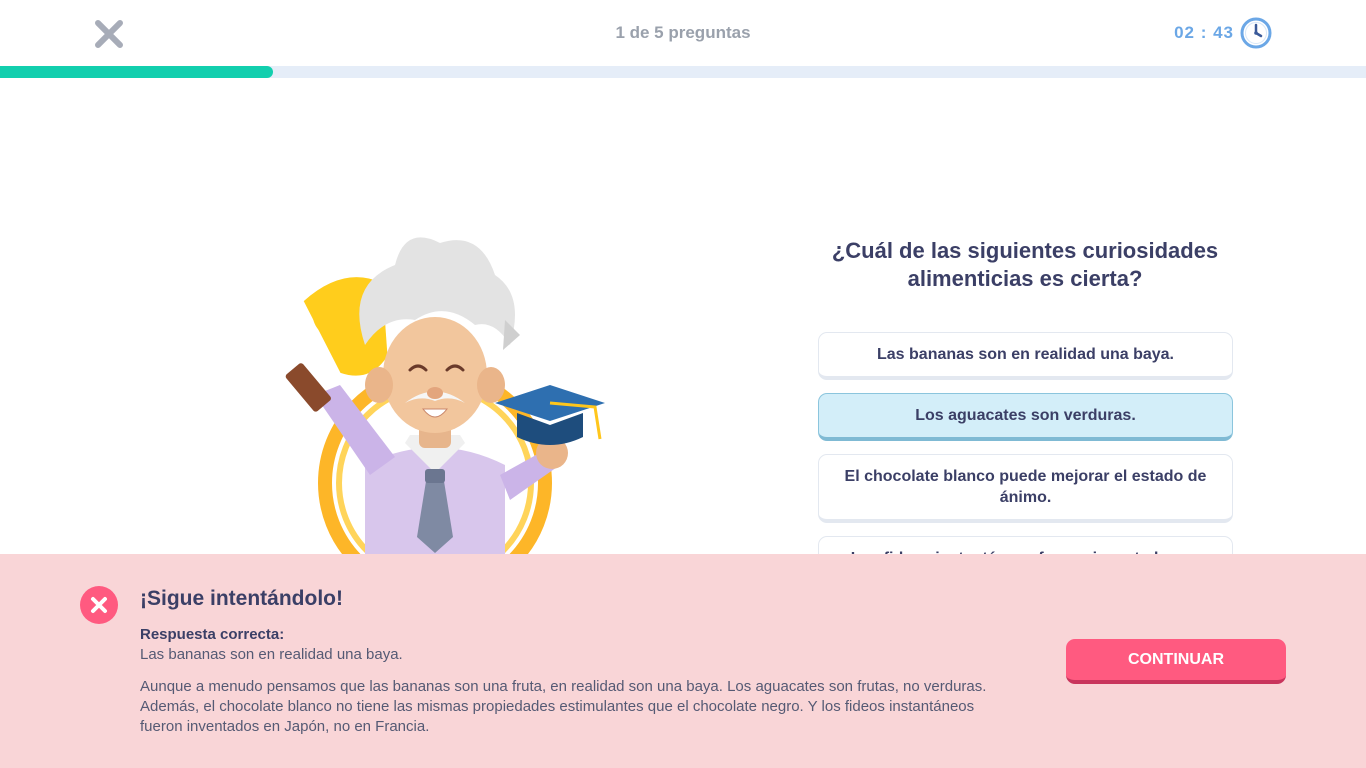 This screenshot has height=768, width=1366. Describe the element at coordinates (99, 605) in the screenshot. I see `wrong-icon` at that location.